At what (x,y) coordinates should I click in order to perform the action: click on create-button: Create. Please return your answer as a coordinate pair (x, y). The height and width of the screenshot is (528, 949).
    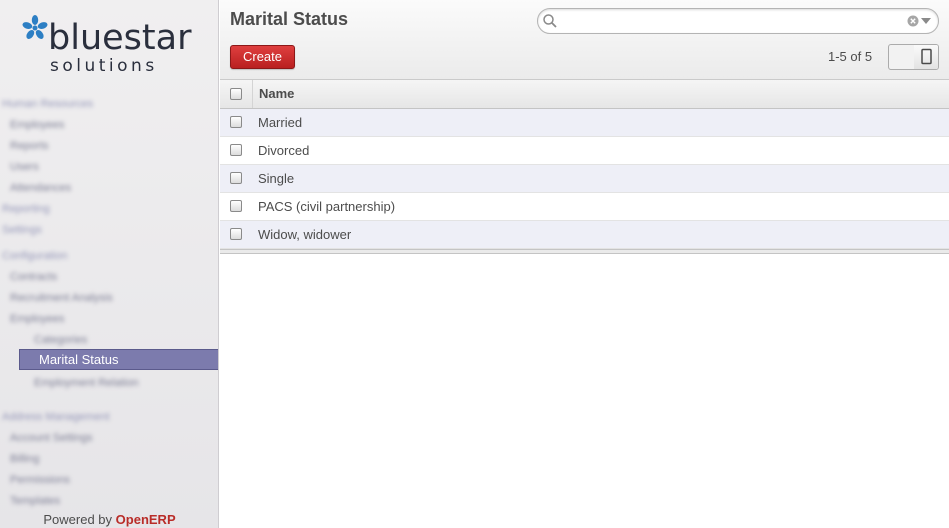
    Looking at the image, I should click on (262, 57).